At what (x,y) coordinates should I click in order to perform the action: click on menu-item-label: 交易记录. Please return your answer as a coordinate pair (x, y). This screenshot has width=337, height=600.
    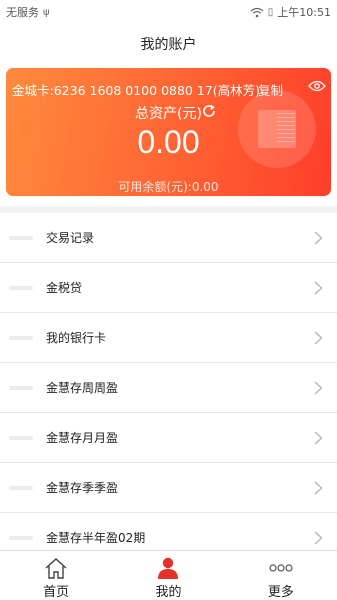
    Looking at the image, I should click on (70, 238).